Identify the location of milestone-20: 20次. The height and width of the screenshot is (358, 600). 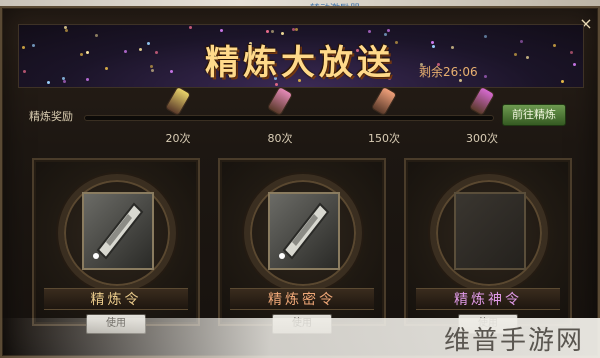
(178, 115).